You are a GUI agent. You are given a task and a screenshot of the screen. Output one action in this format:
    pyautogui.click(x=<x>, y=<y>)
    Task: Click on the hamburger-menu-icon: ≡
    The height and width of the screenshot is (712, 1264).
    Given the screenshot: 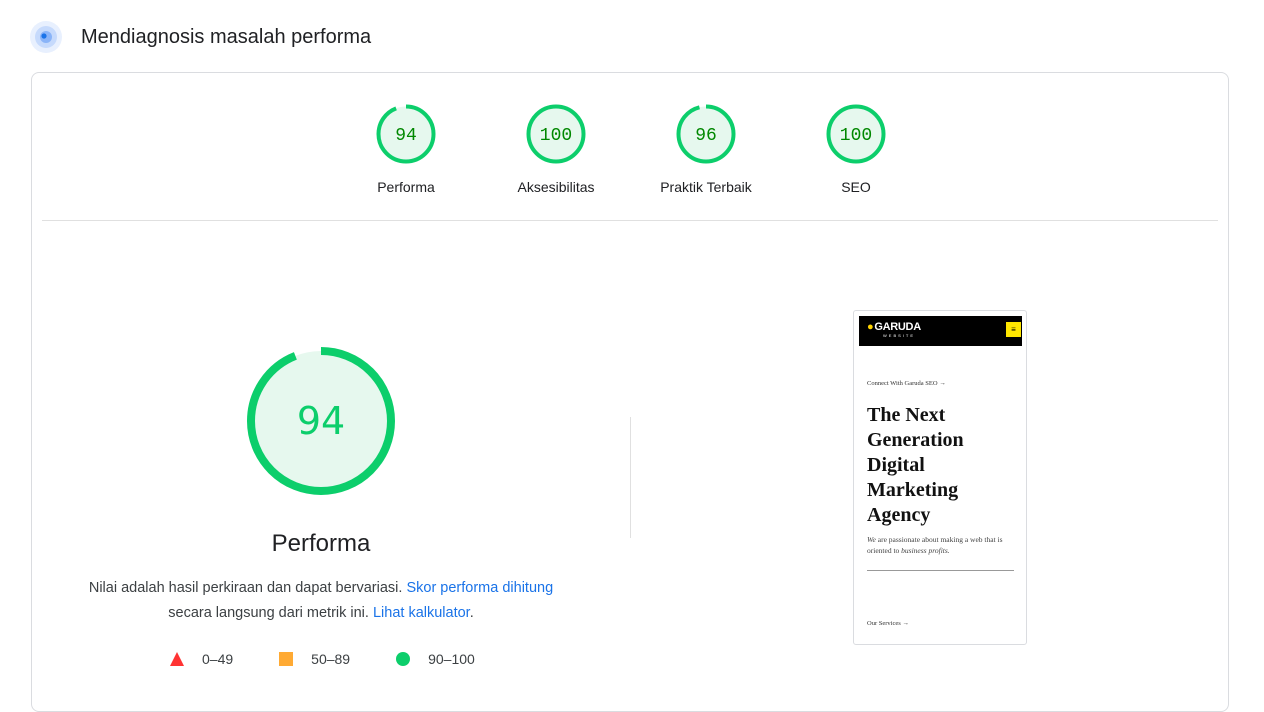 What is the action you would take?
    pyautogui.click(x=1013, y=329)
    